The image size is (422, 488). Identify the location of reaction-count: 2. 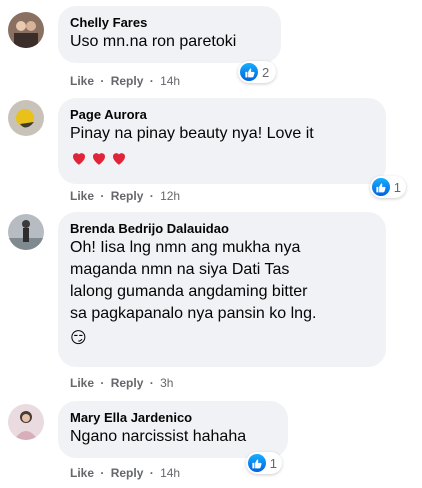
(257, 72).